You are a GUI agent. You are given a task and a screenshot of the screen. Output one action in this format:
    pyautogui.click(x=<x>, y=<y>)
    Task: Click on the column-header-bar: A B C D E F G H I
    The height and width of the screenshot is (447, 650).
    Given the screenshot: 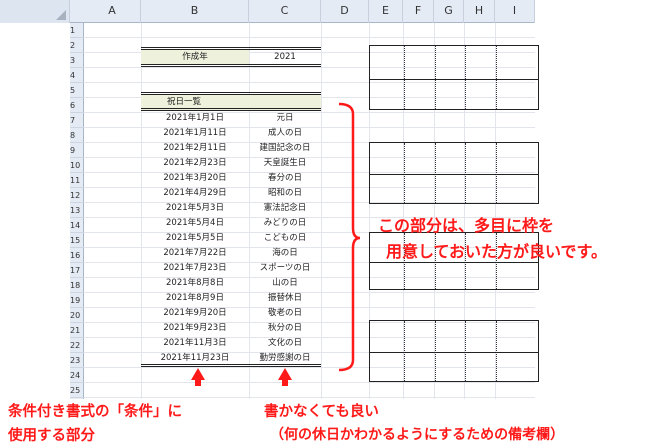 What is the action you would take?
    pyautogui.click(x=267, y=11)
    